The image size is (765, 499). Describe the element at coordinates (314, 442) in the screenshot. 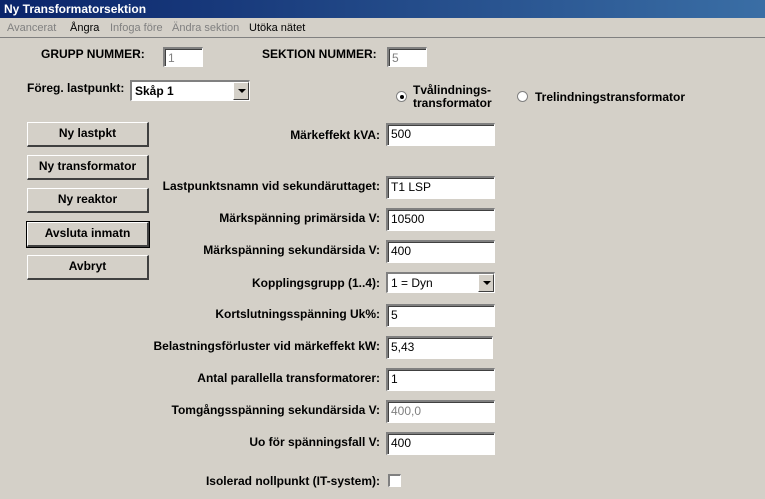

I see `uo-label: Uo för spänningsfall V:` at that location.